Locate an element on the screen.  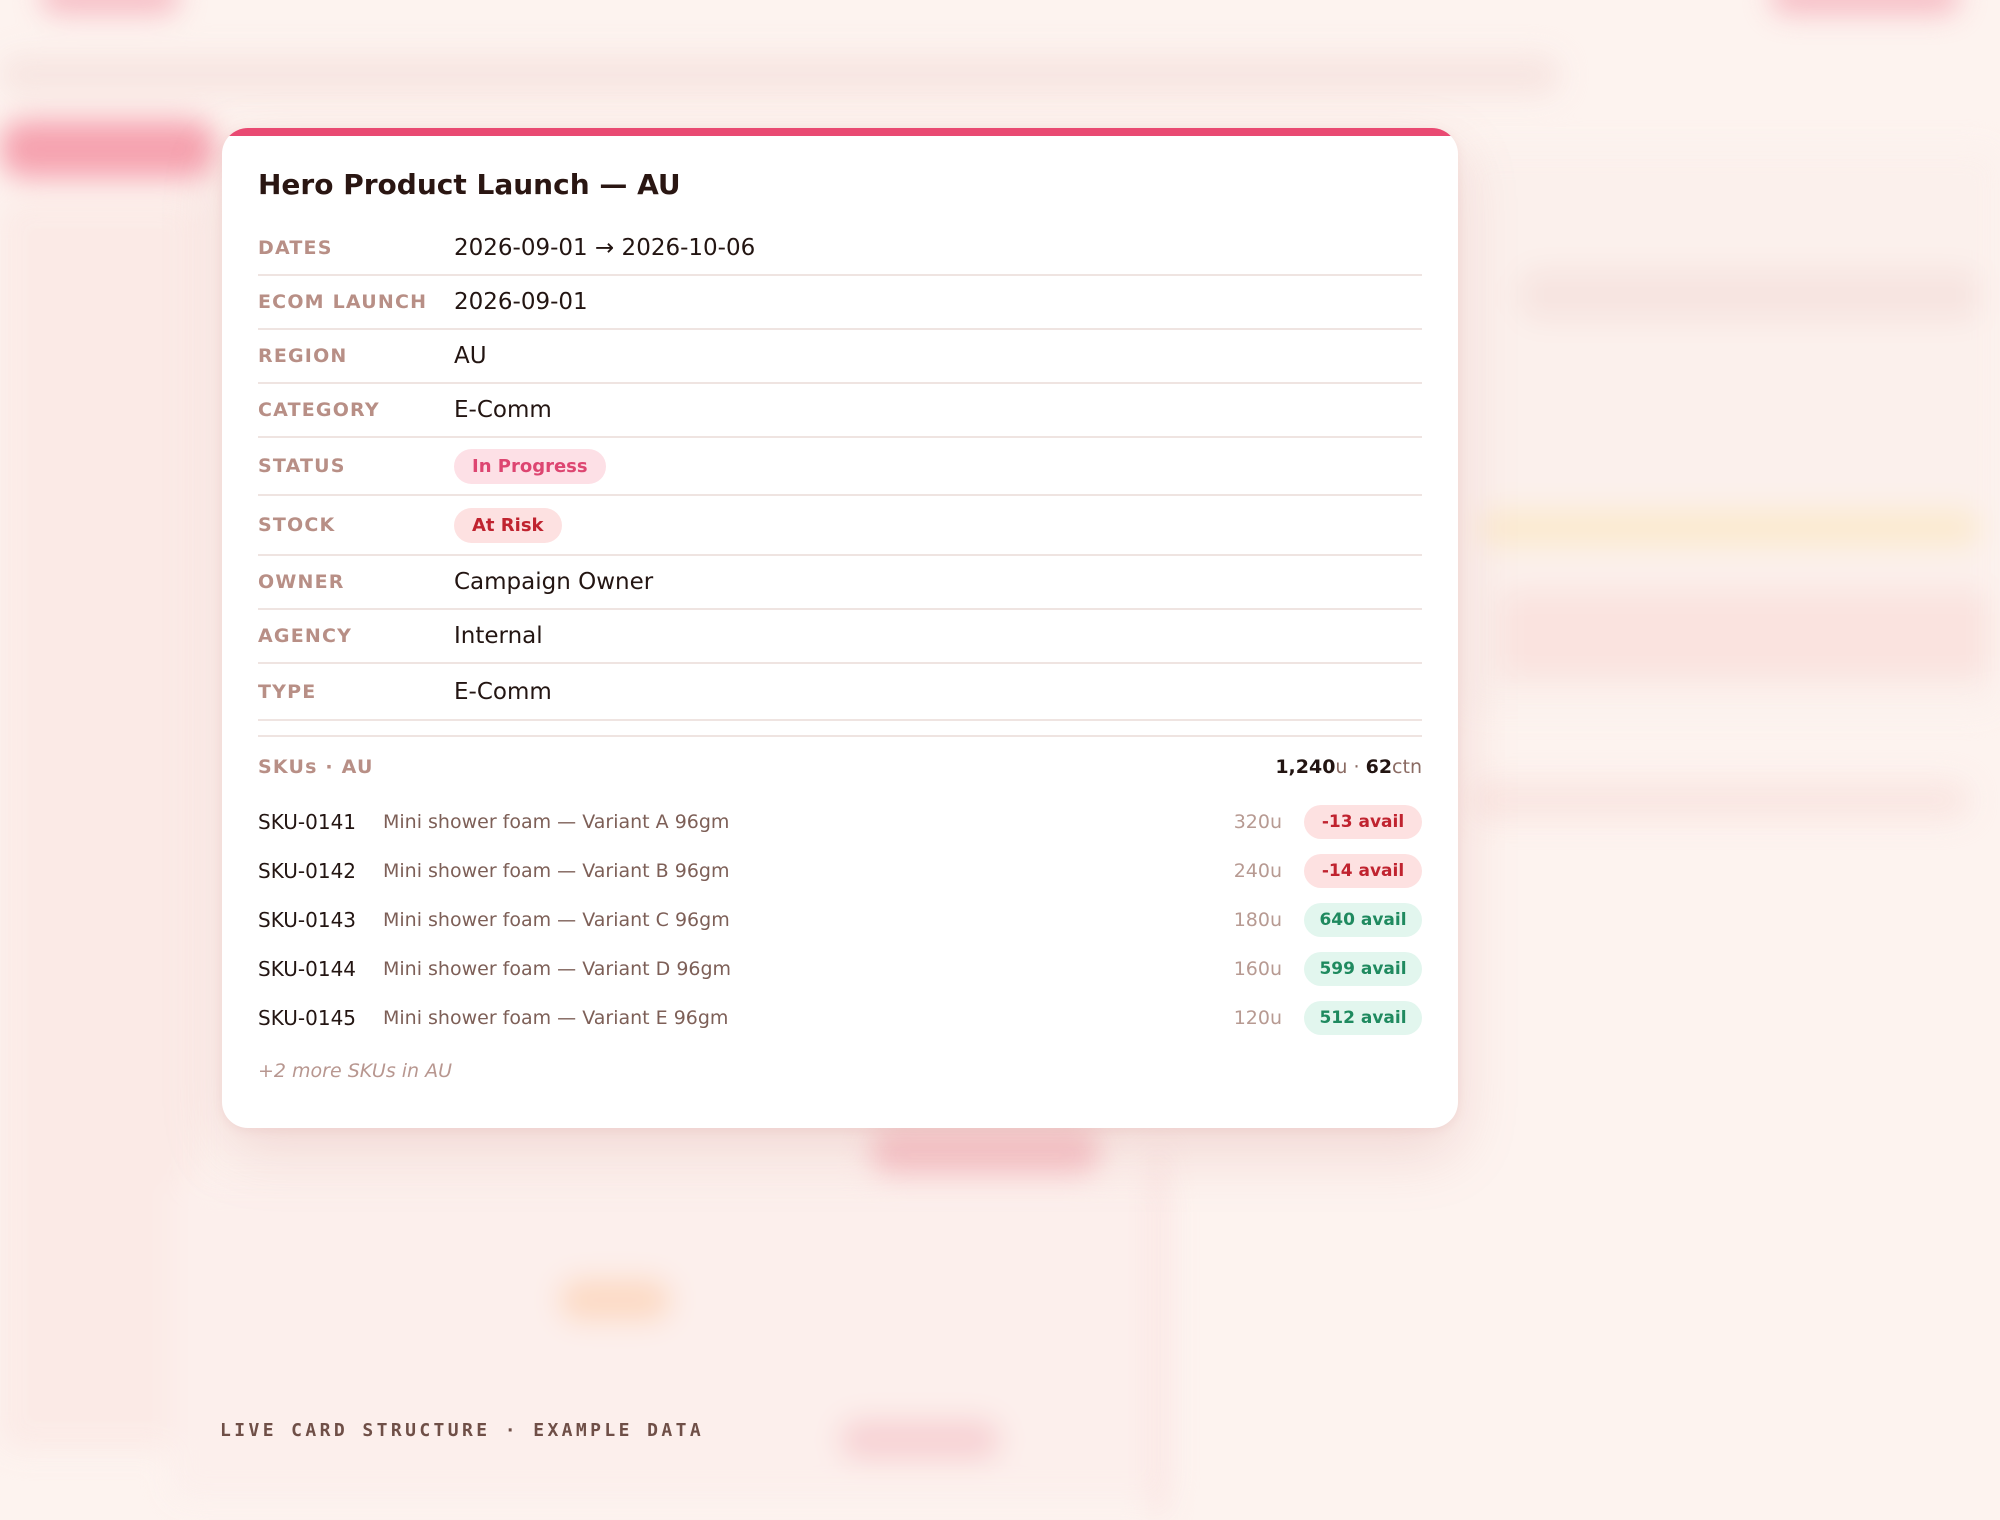
sku-units: 160u is located at coordinates (1257, 968).